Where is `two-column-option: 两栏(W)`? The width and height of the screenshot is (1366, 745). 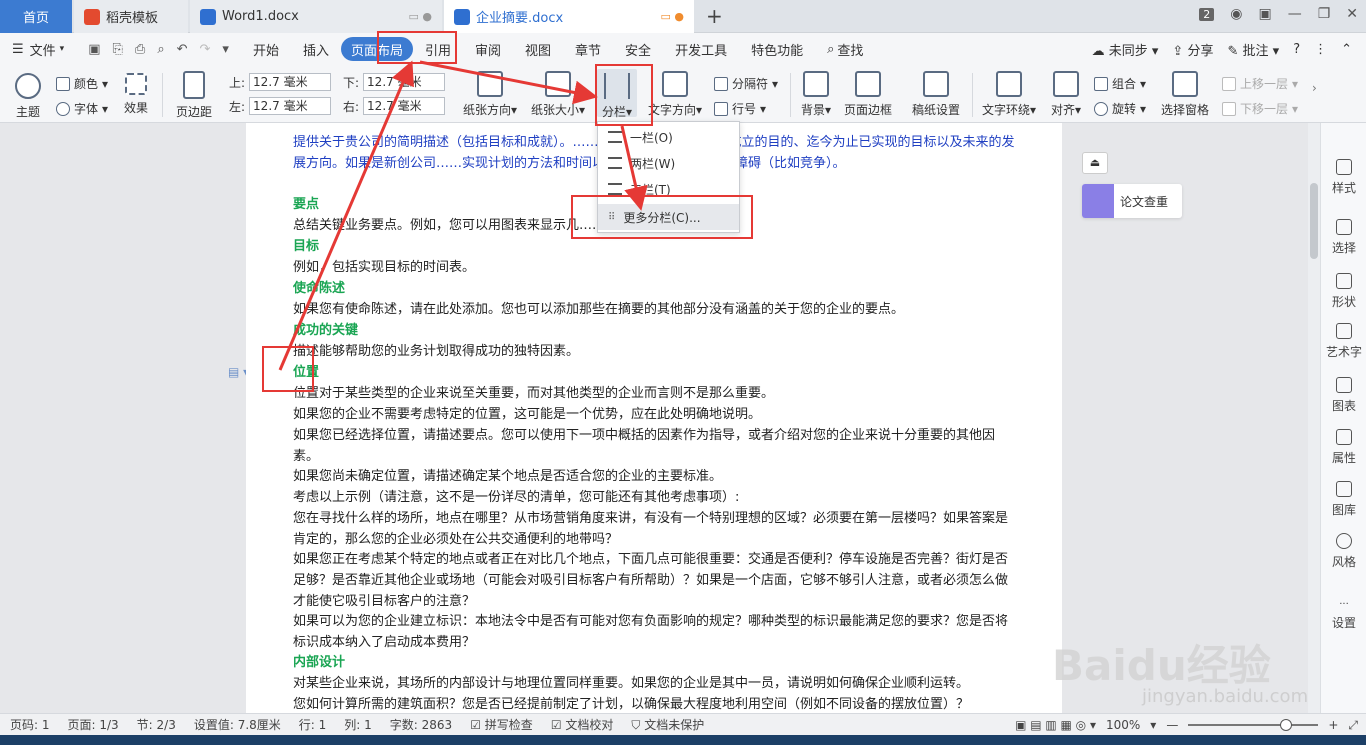
two-column-option: 两栏(W) is located at coordinates (668, 163).